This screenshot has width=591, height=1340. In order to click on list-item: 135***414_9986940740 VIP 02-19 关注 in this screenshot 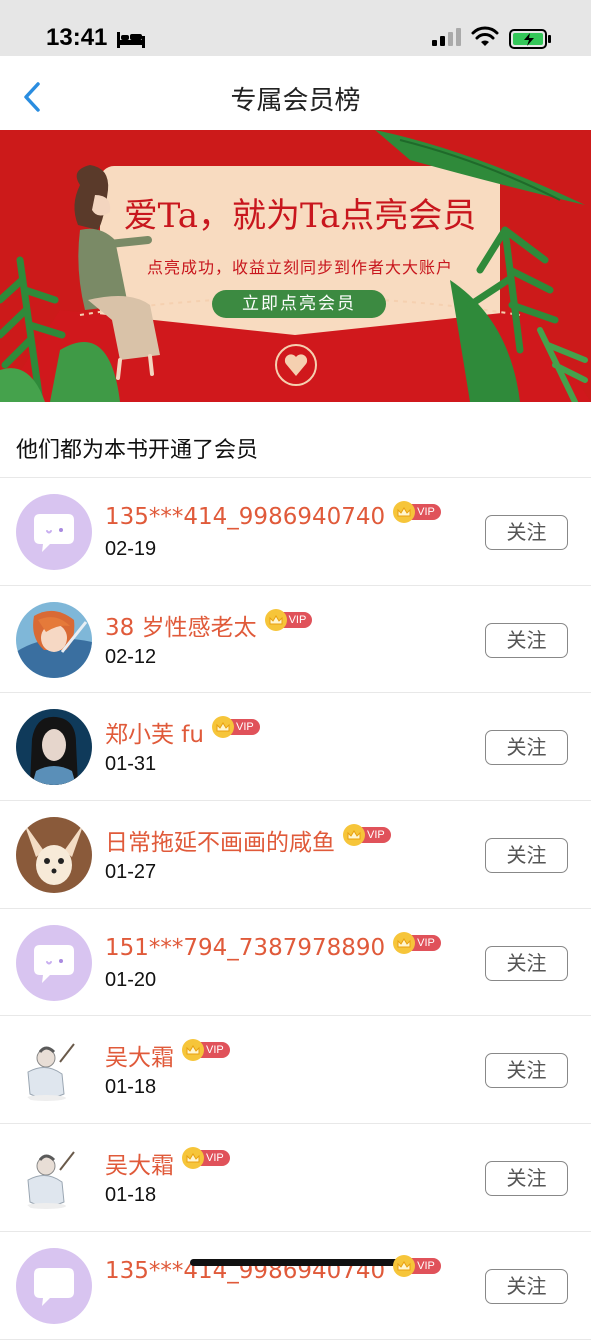, I will do `click(295, 532)`.